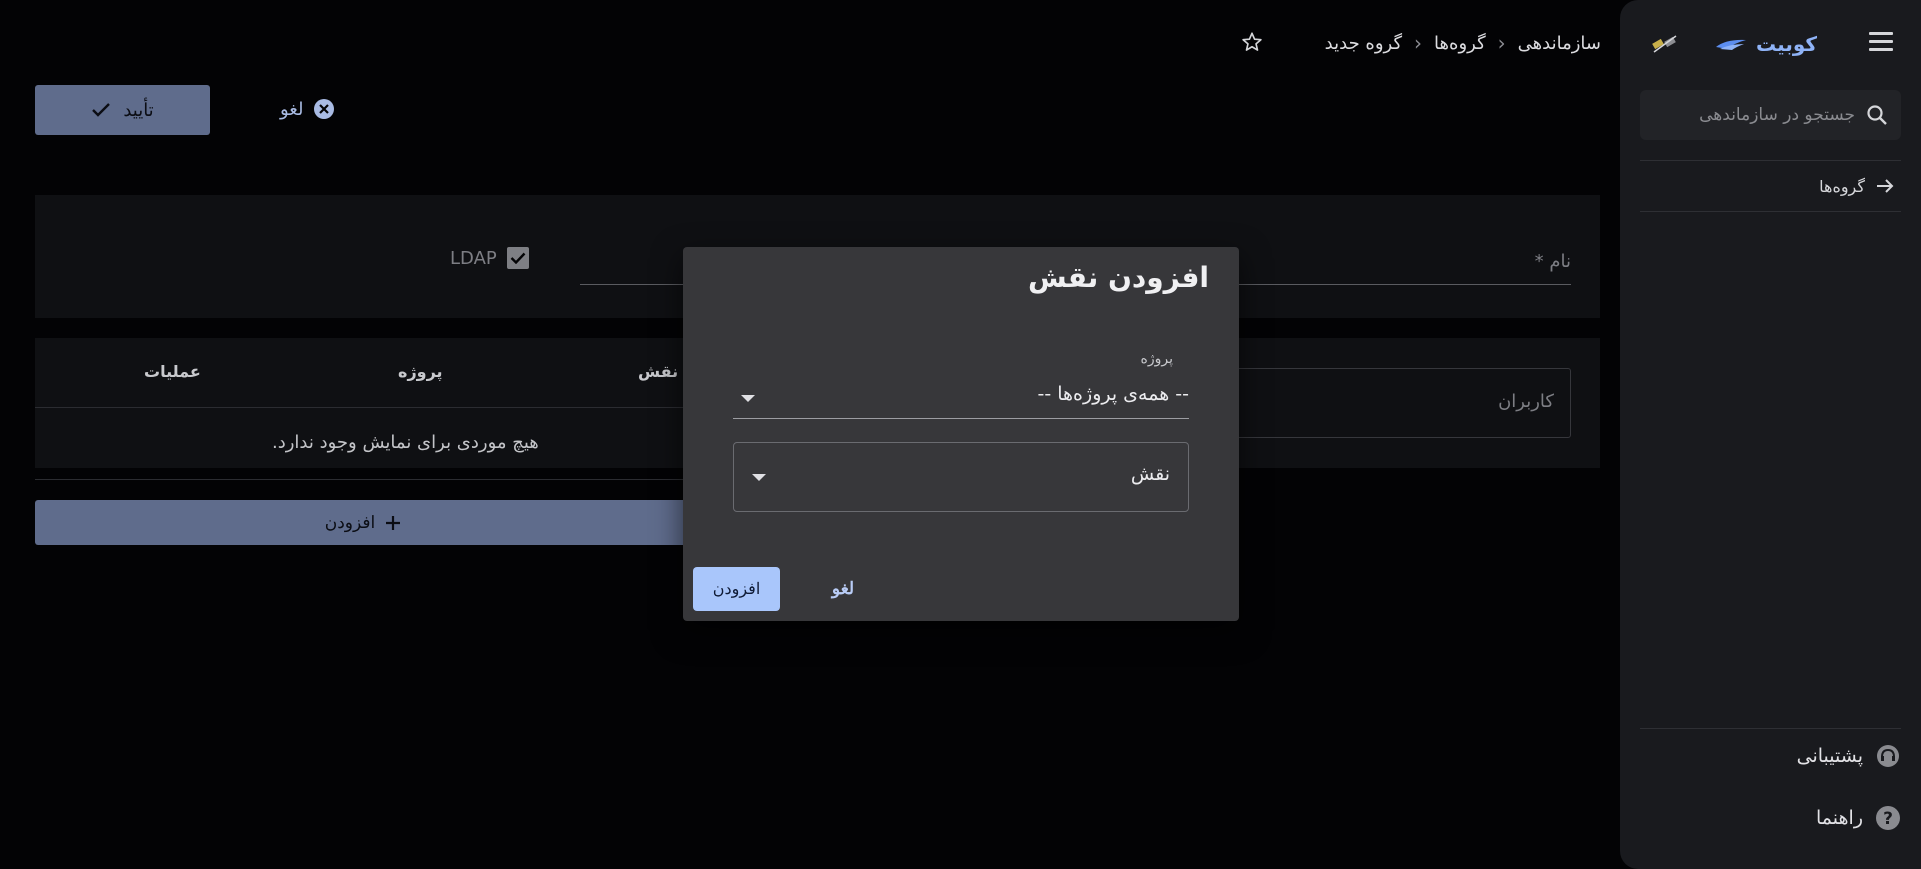 The height and width of the screenshot is (869, 1921). What do you see at coordinates (393, 522) in the screenshot?
I see `plus-icon` at bounding box center [393, 522].